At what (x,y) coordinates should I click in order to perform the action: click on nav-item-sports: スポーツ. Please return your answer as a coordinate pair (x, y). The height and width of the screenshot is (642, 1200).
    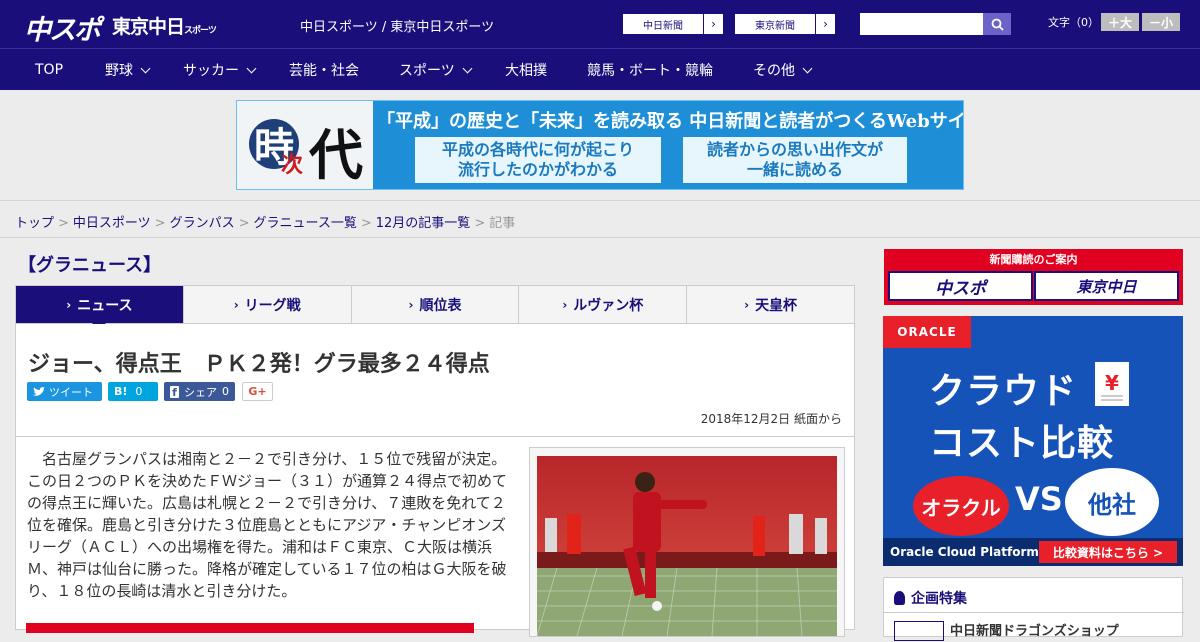
    Looking at the image, I should click on (436, 70).